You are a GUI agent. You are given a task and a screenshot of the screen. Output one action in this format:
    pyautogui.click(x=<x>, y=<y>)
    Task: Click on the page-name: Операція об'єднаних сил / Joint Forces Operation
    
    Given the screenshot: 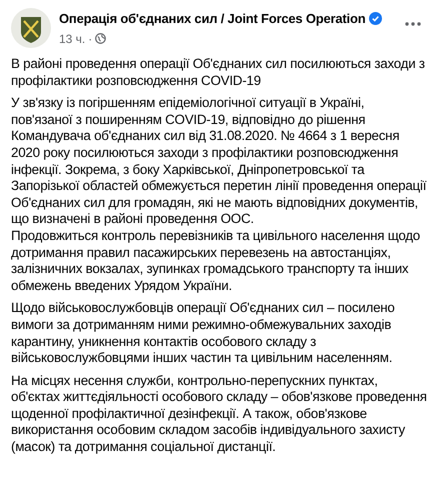 What is the action you would take?
    pyautogui.click(x=212, y=18)
    